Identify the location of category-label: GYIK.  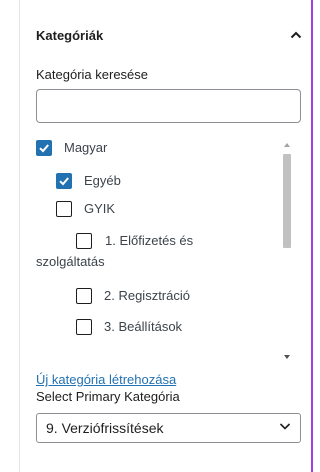
(100, 208).